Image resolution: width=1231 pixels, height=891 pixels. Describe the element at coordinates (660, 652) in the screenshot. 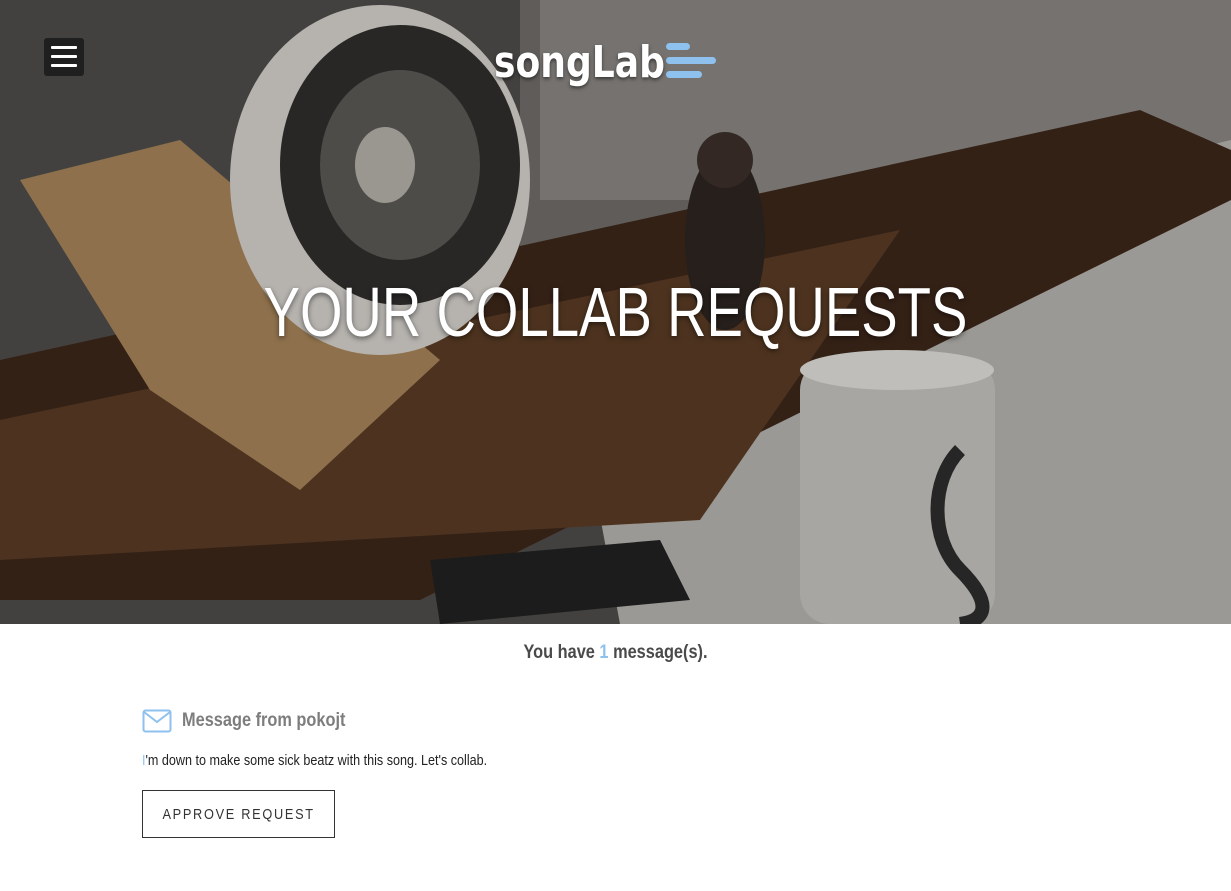

I see `message-count-suffix: message(s).` at that location.